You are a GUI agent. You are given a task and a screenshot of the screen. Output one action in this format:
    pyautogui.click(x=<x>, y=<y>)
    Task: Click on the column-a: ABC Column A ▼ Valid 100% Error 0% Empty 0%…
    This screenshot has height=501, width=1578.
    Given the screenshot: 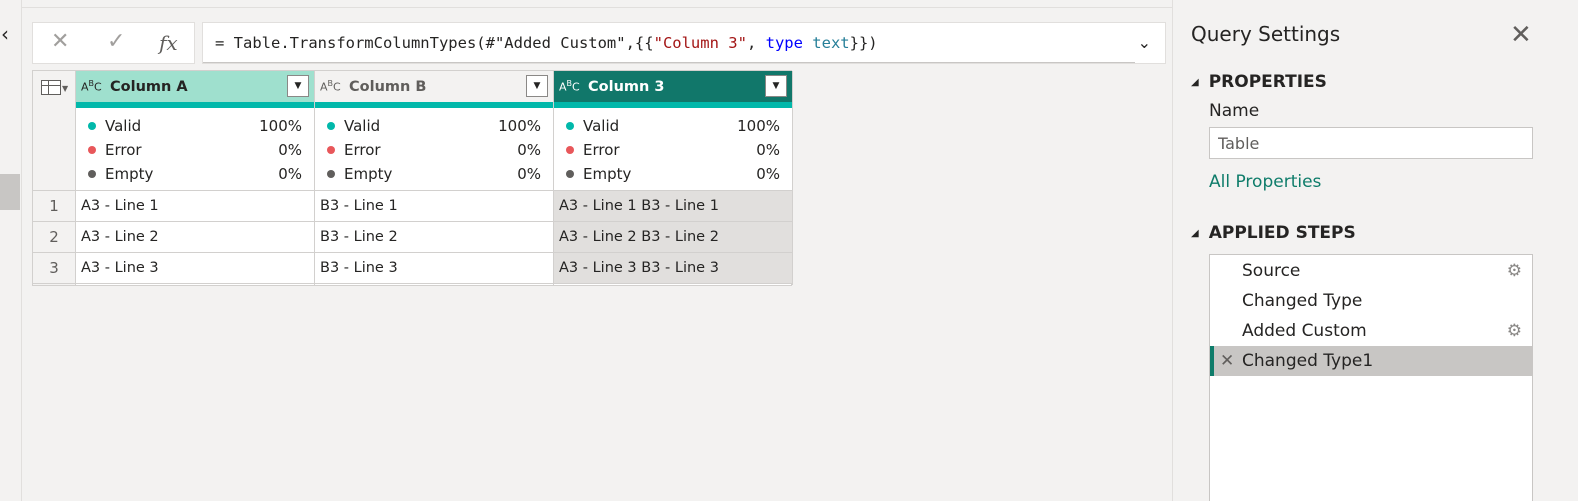 What is the action you would take?
    pyautogui.click(x=195, y=178)
    